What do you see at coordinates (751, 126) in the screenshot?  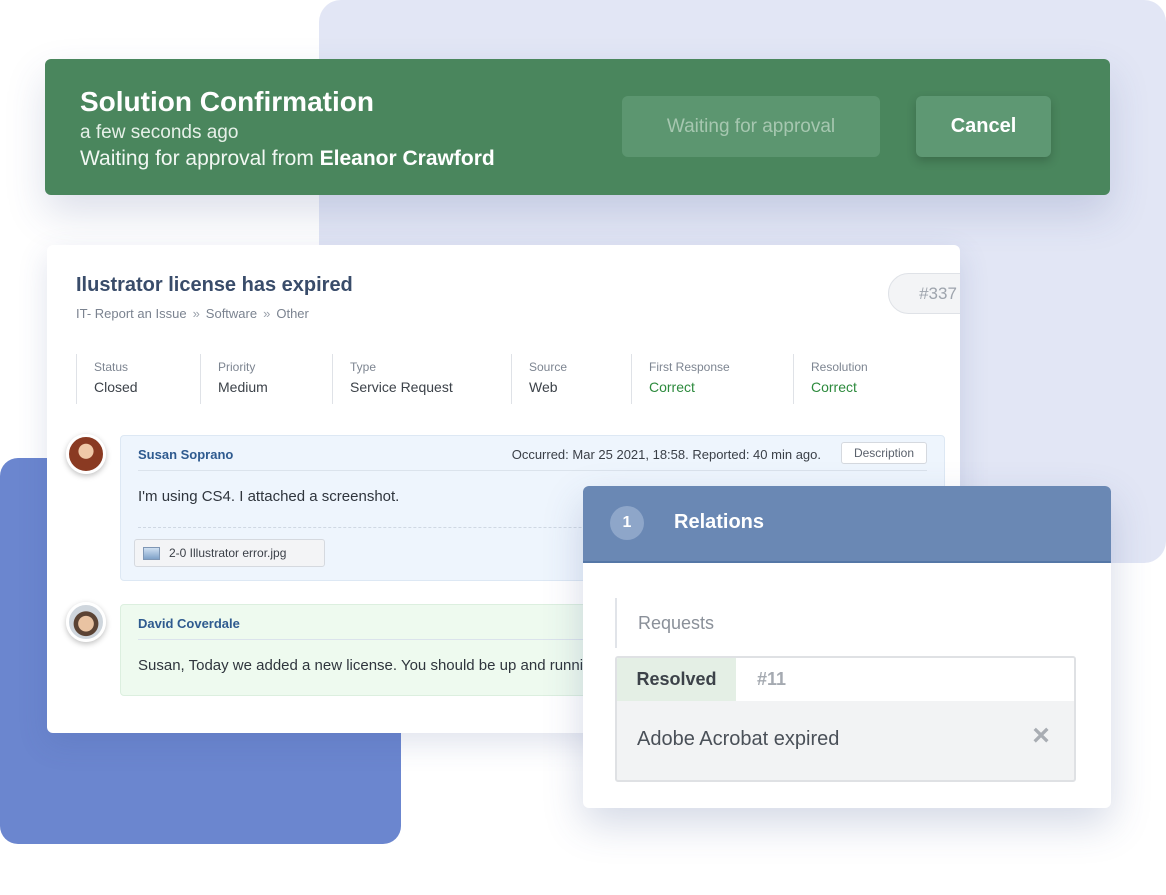 I see `waiting-for-approval-button: Waiting for approval` at bounding box center [751, 126].